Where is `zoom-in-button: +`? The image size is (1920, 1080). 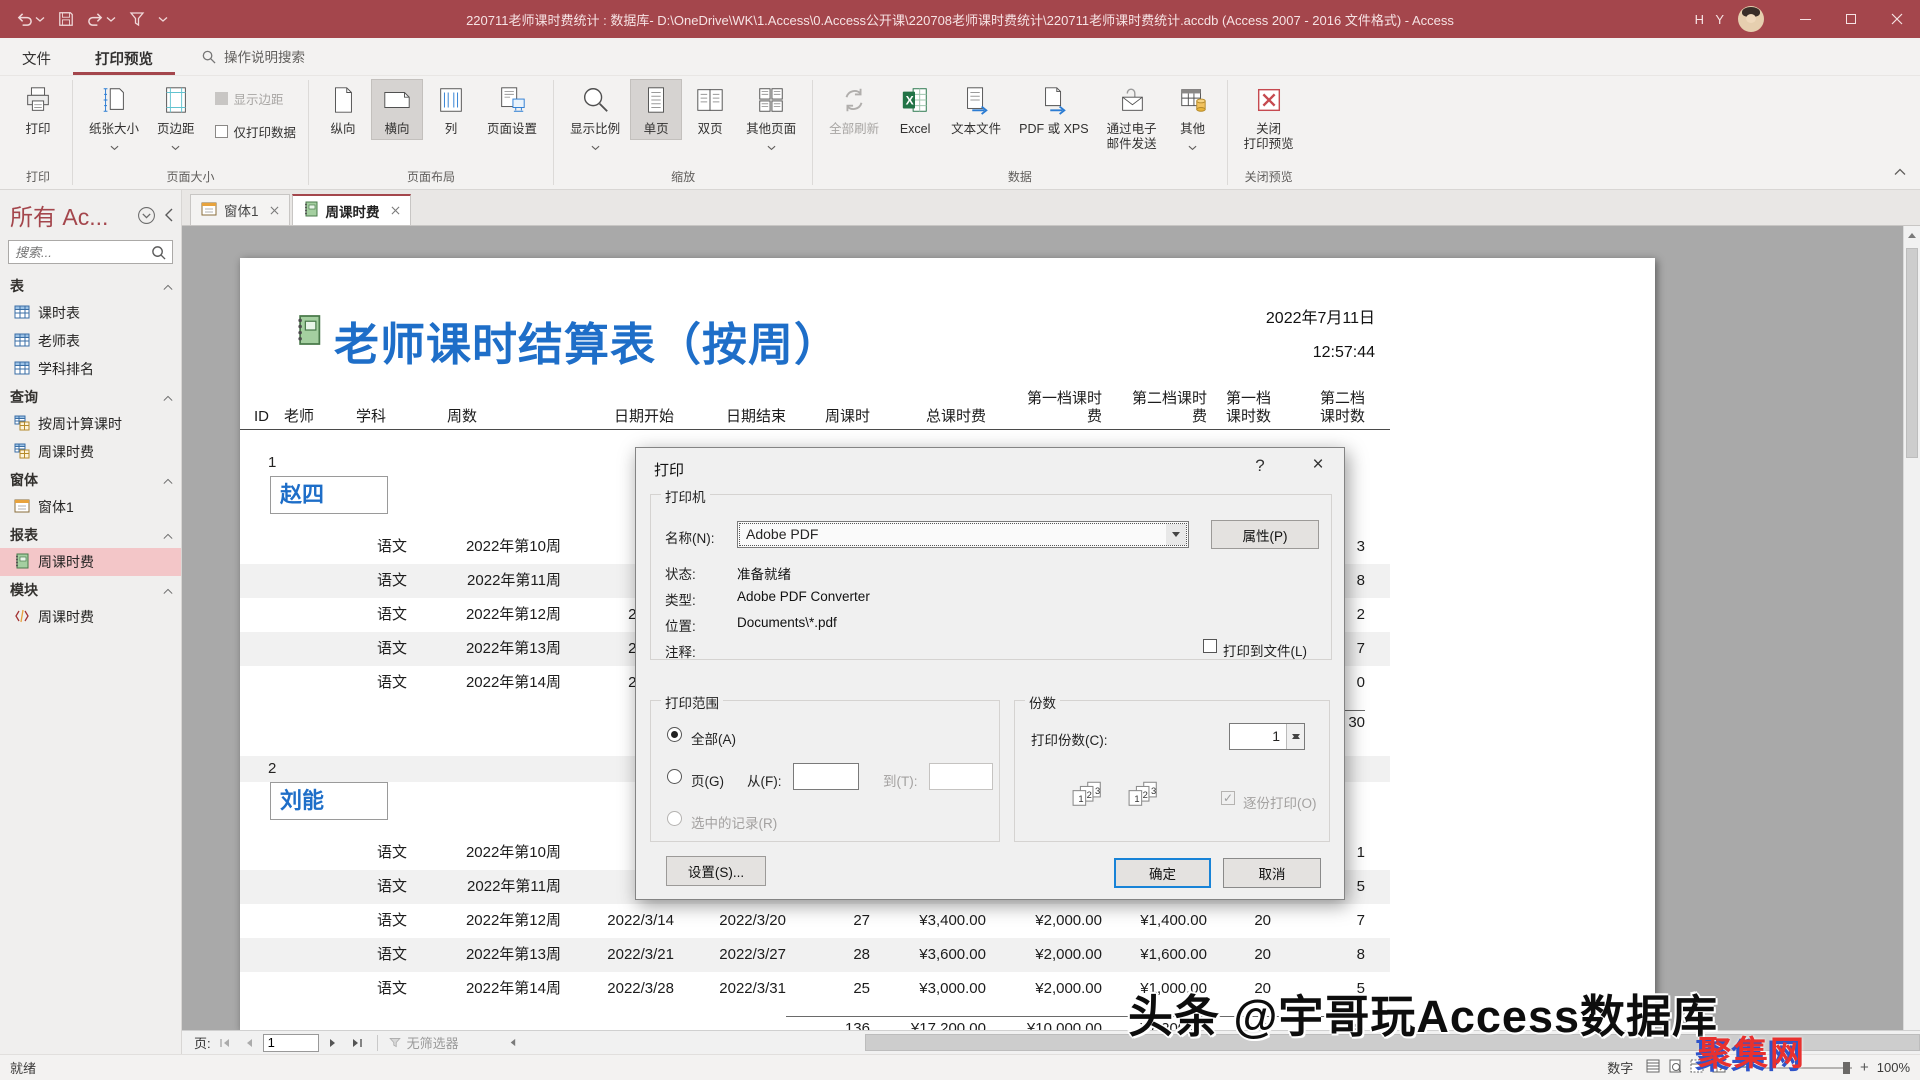 zoom-in-button: + is located at coordinates (1864, 1067).